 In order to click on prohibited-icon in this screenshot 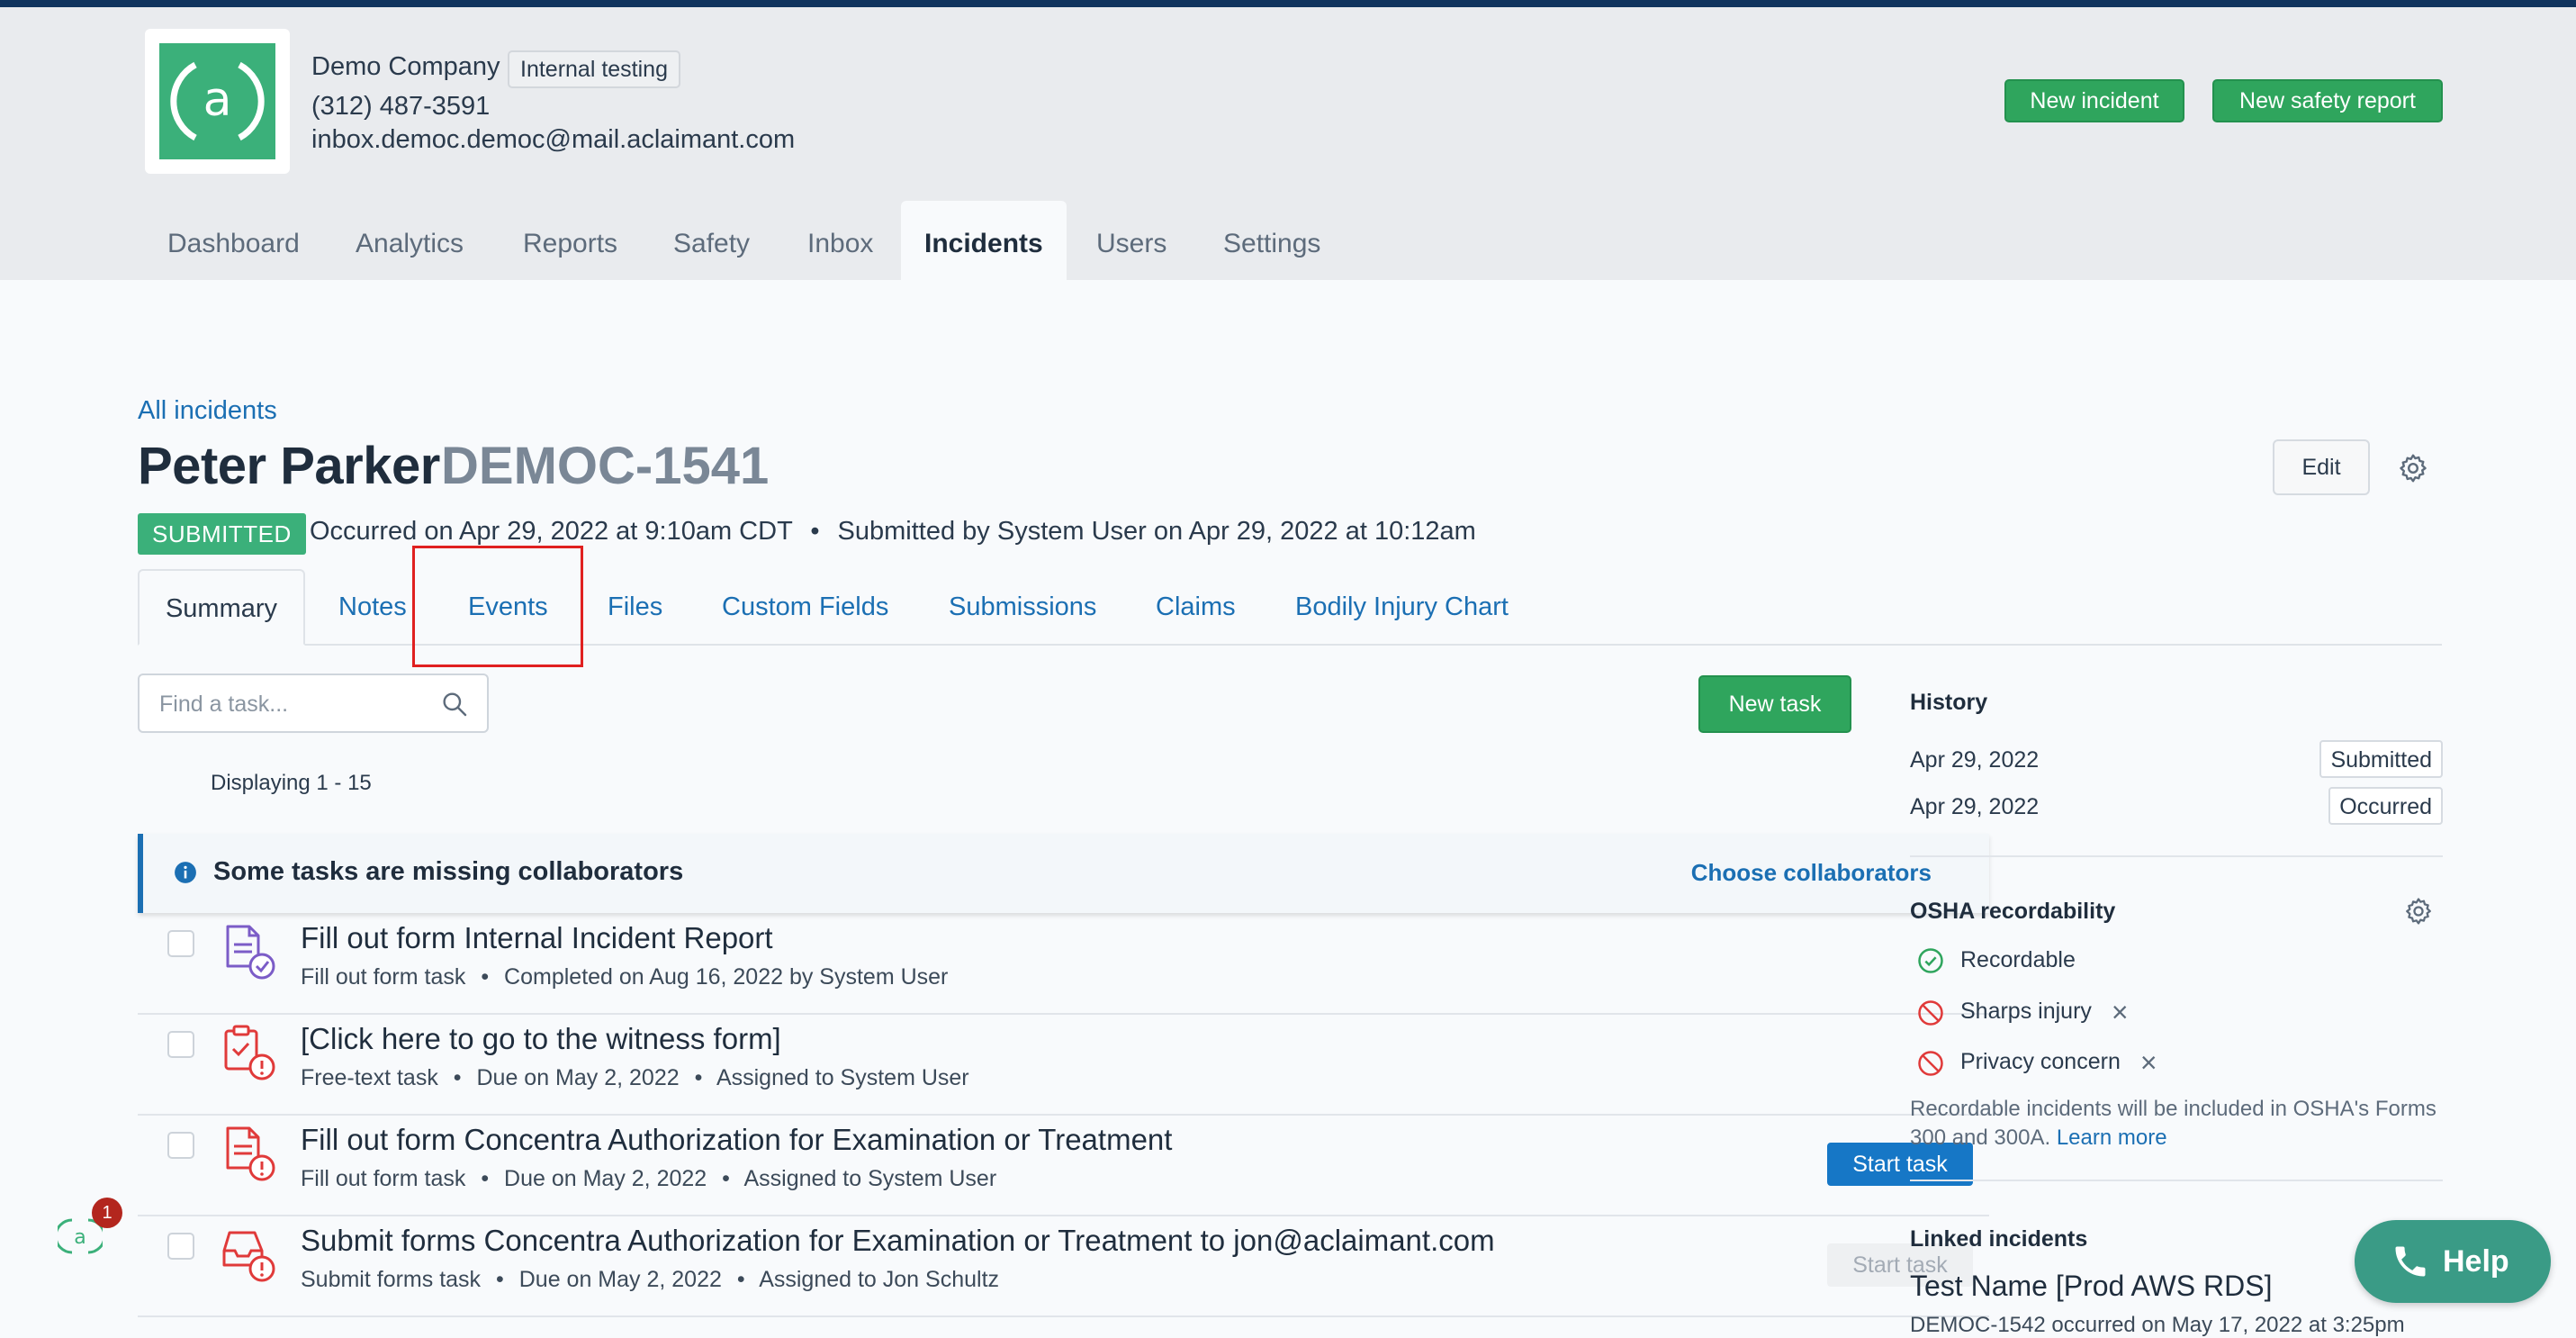, I will do `click(1930, 1012)`.